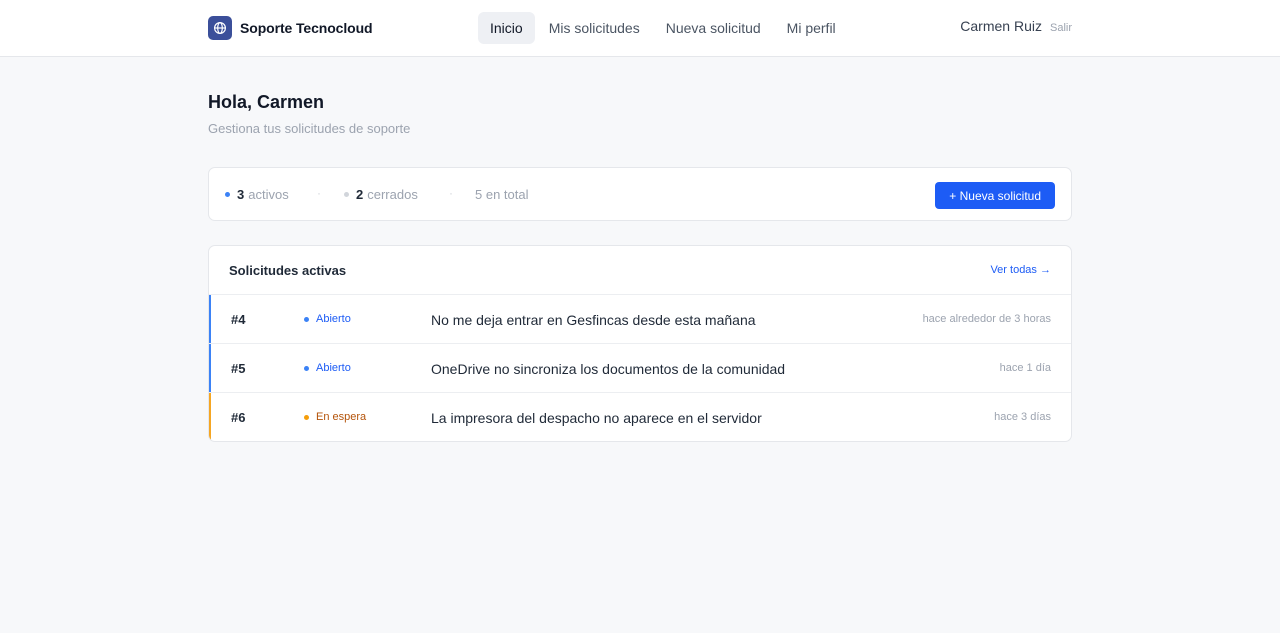  What do you see at coordinates (640, 270) in the screenshot?
I see `panel-header: Solicitudes activas Ver todas →` at bounding box center [640, 270].